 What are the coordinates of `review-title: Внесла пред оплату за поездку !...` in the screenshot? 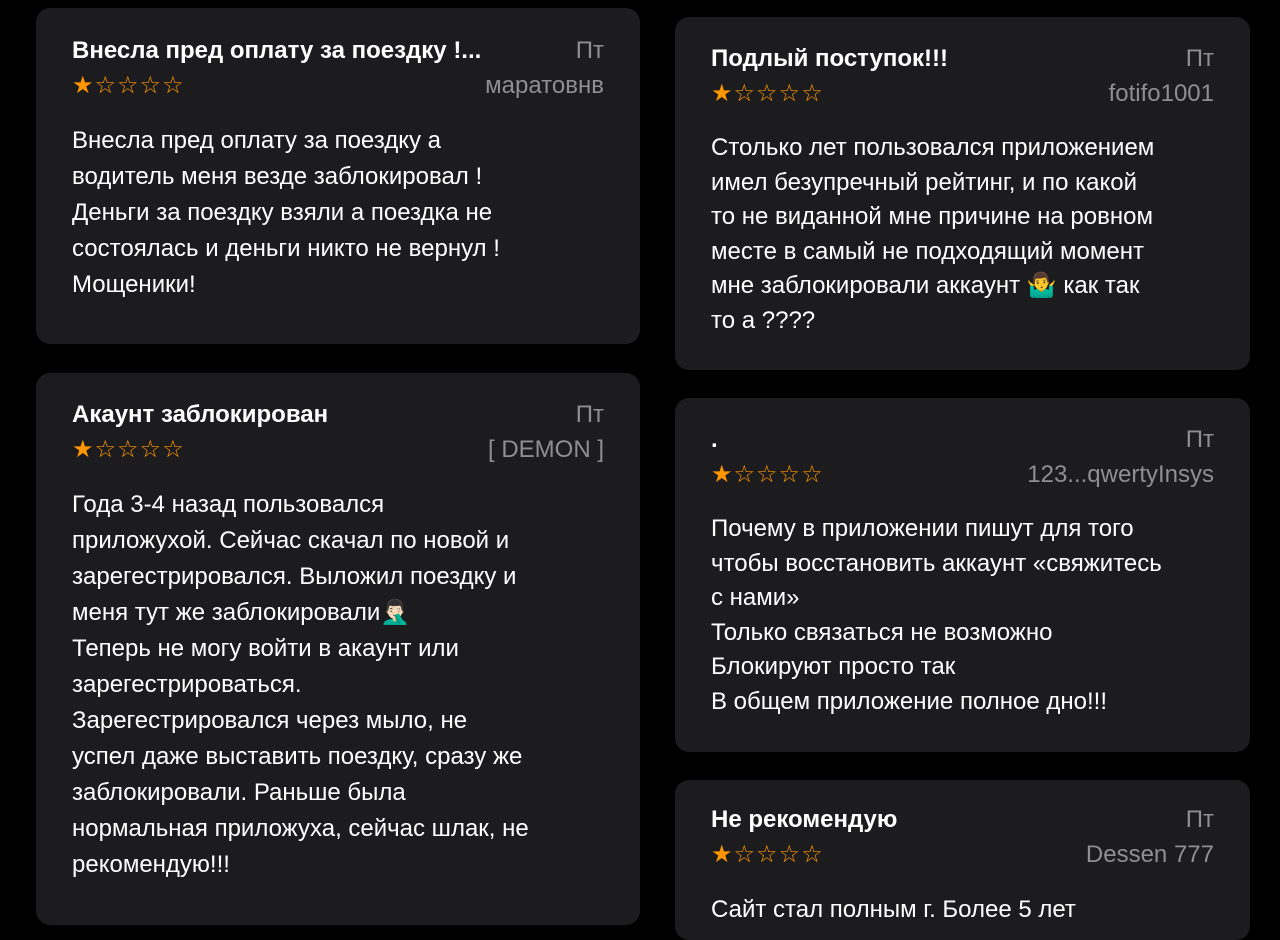 It's located at (277, 50).